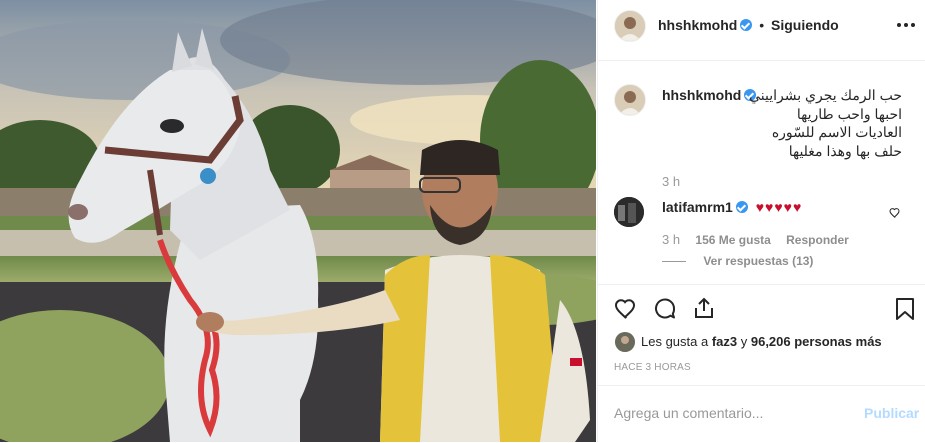 Image resolution: width=925 pixels, height=443 pixels. Describe the element at coordinates (732, 240) in the screenshot. I see `comment-likes: 156 Me gusta` at that location.